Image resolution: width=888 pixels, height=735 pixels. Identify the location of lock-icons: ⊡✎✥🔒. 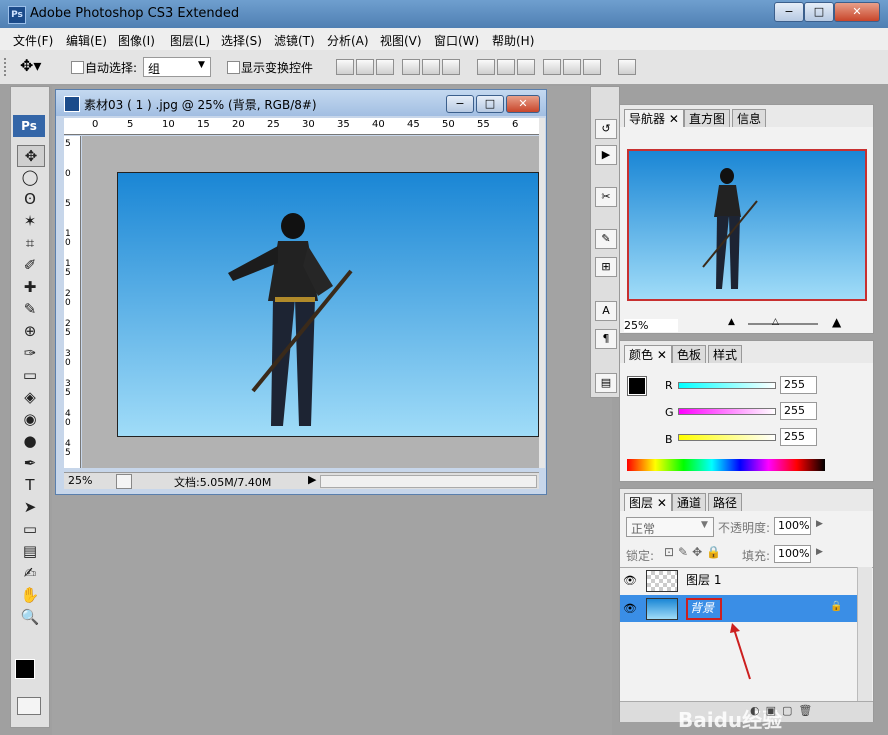
(694, 552).